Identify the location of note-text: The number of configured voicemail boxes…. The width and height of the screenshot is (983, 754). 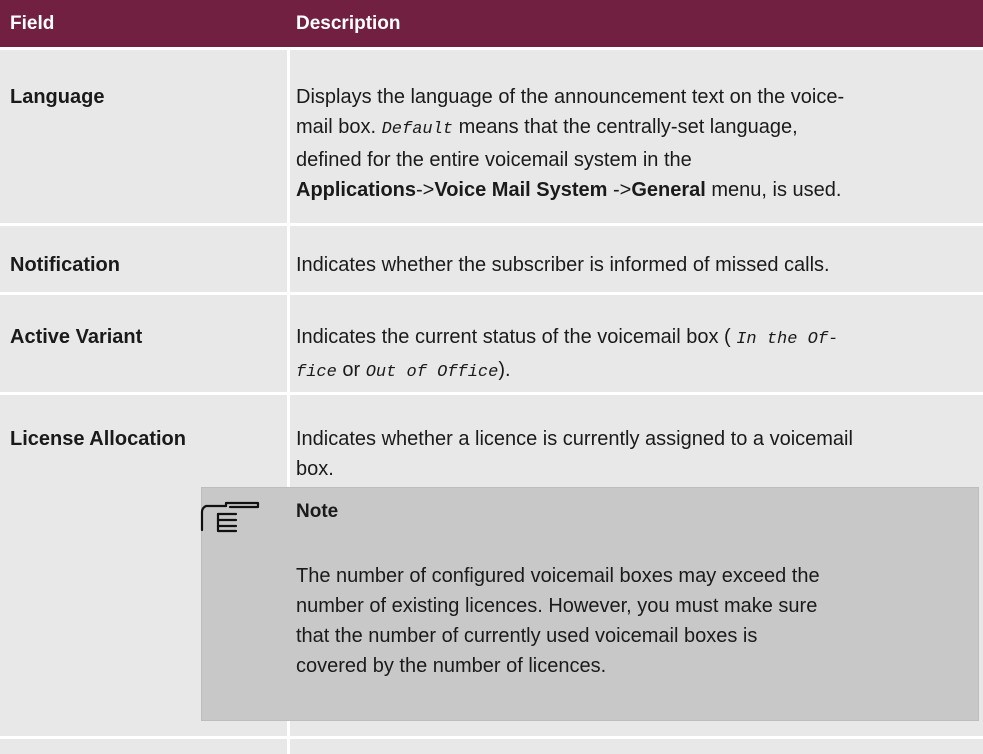
(558, 621).